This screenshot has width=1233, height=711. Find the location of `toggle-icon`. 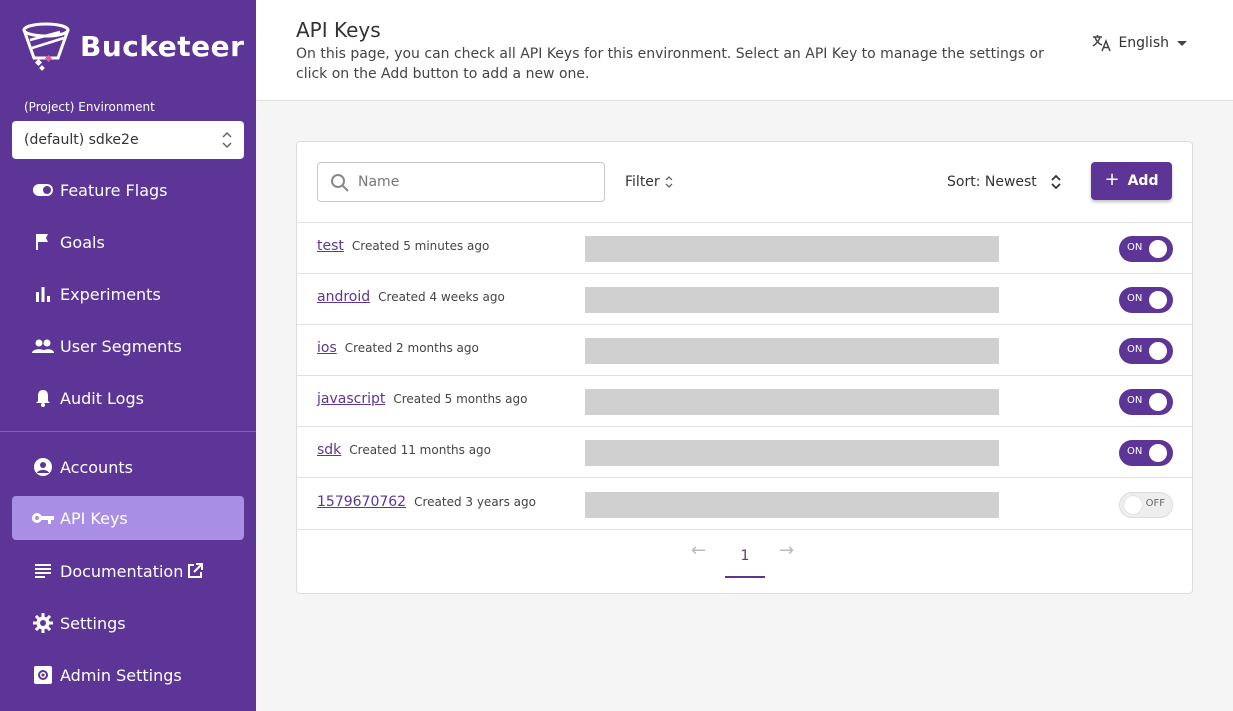

toggle-icon is located at coordinates (43, 190).